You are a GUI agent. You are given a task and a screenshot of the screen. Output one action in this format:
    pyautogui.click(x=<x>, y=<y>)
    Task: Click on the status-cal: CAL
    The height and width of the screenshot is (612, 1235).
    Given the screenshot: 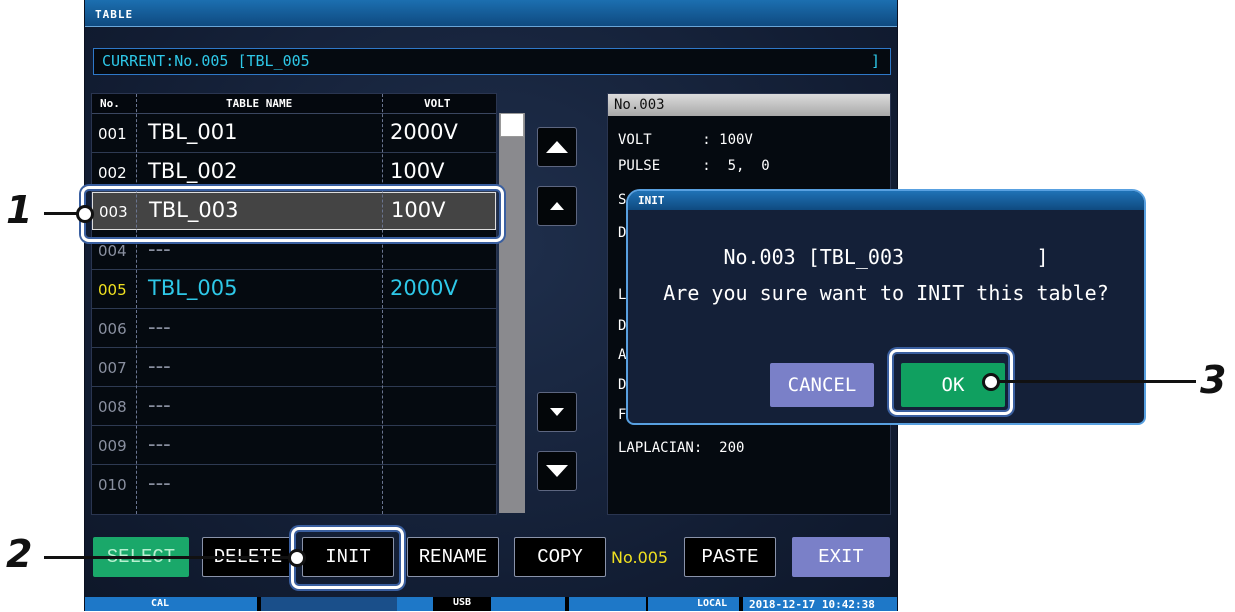 What is the action you would take?
    pyautogui.click(x=160, y=603)
    